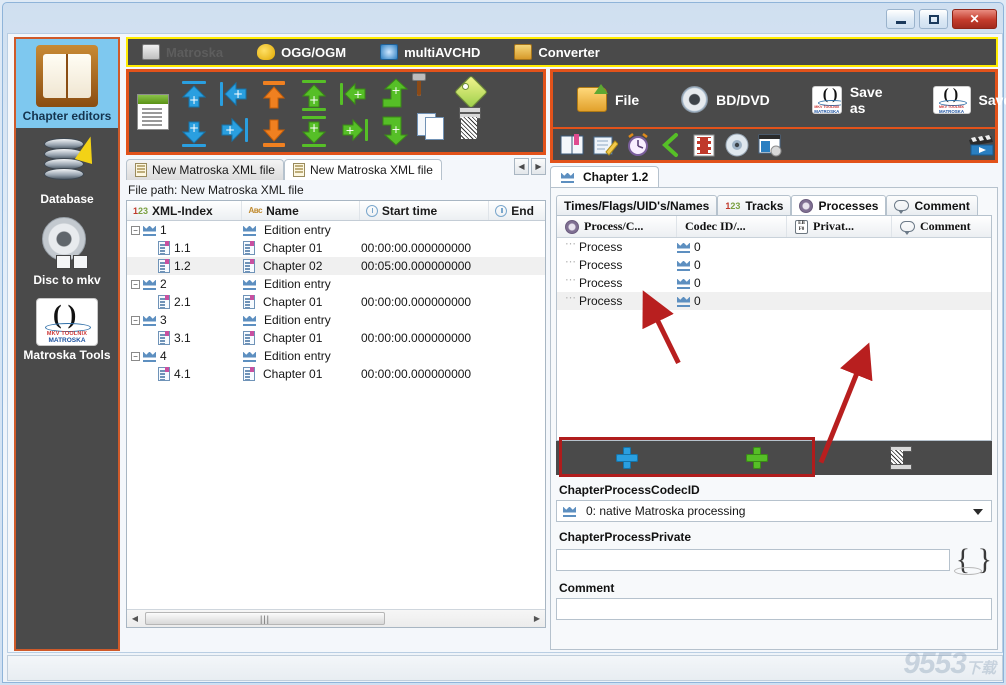 The width and height of the screenshot is (1006, 685). Describe the element at coordinates (537, 619) in the screenshot. I see `scroll-right-button: ▶` at that location.